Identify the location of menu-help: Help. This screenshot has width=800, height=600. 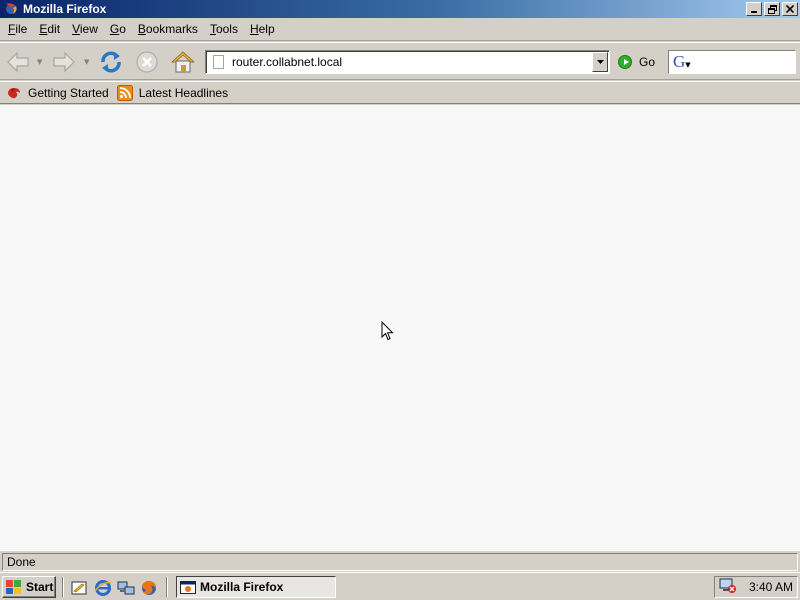
(262, 29).